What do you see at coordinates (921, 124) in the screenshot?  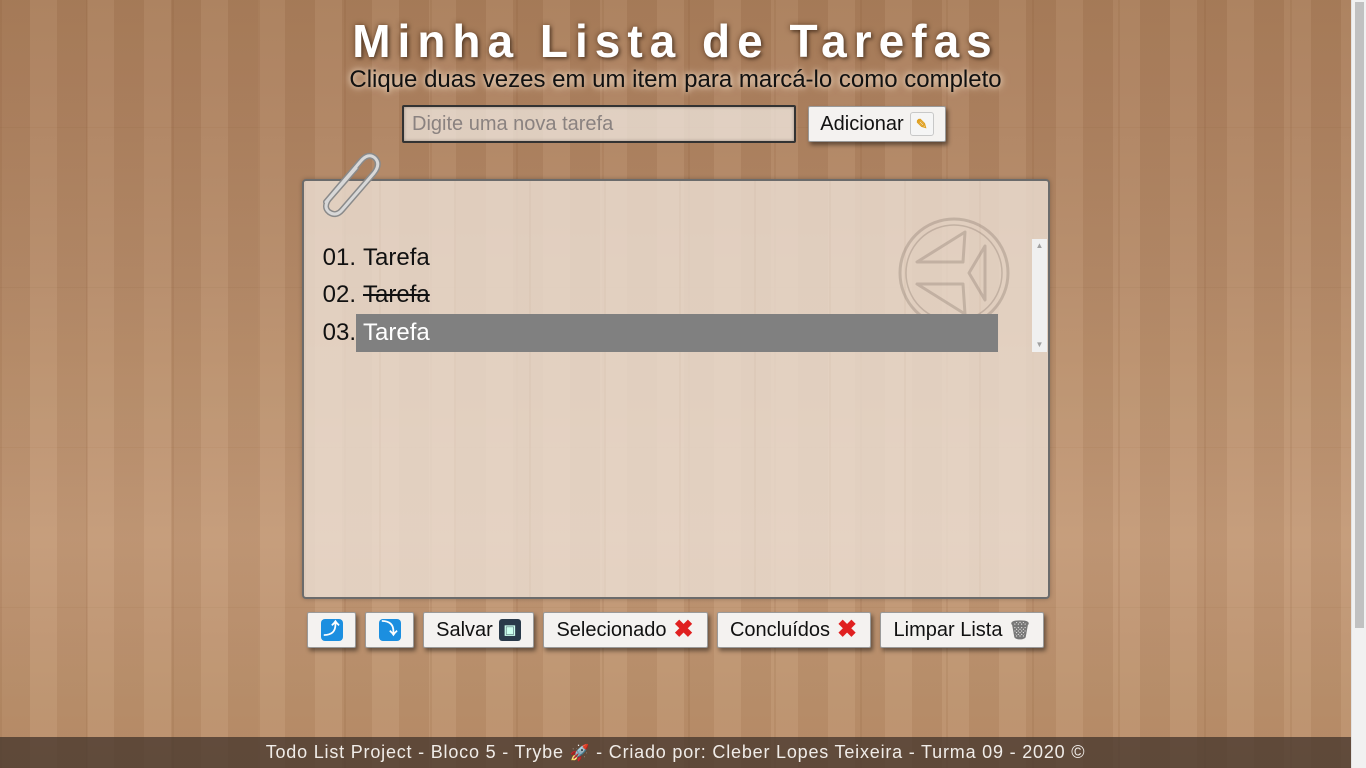 I see `memo-icon: ✎` at bounding box center [921, 124].